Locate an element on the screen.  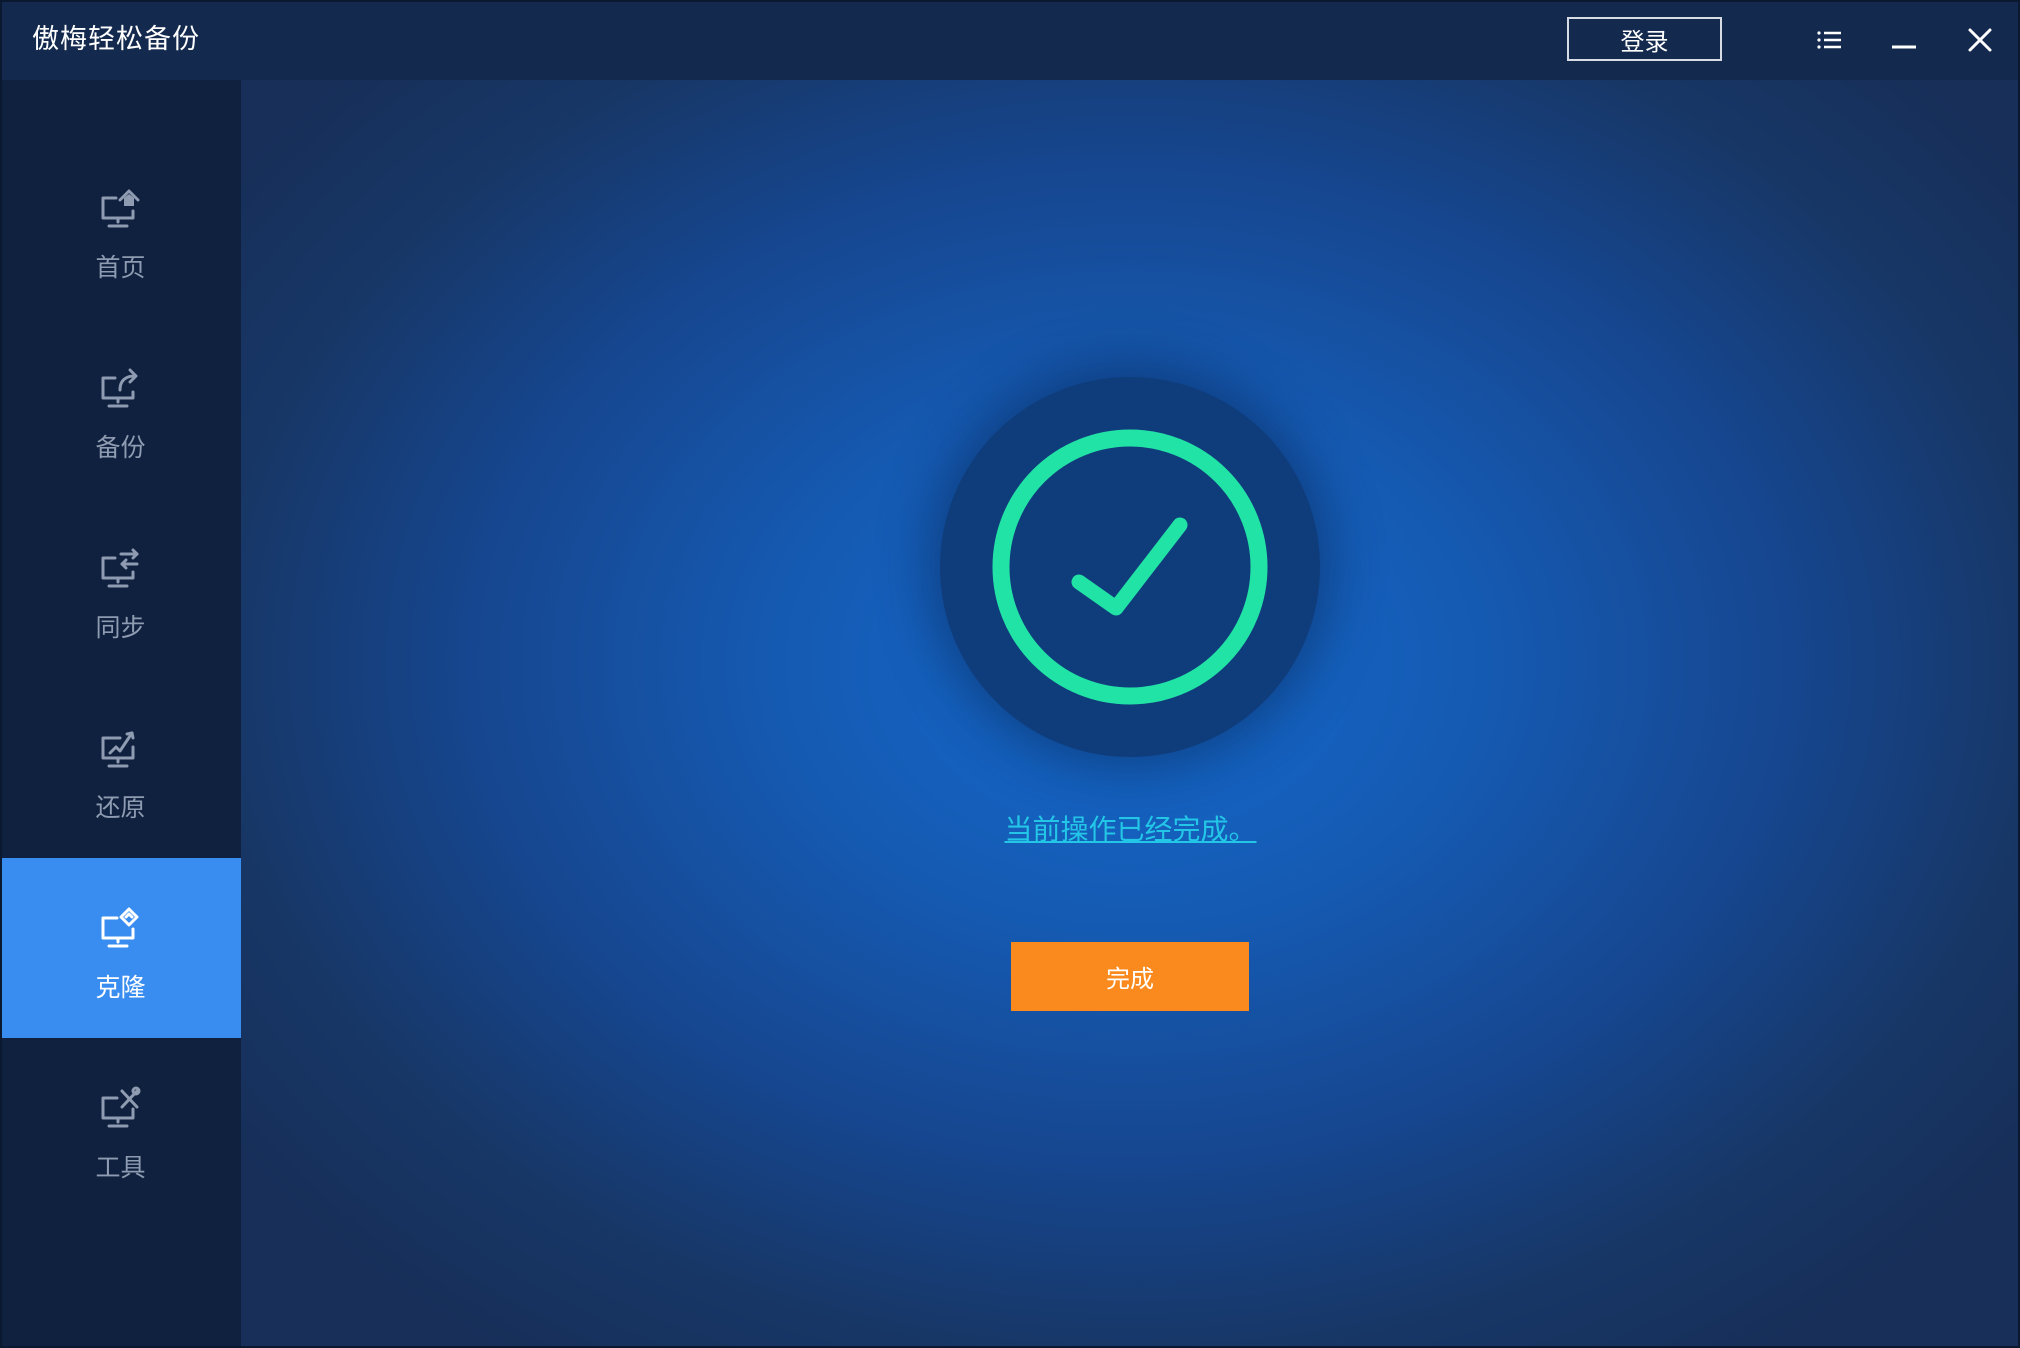
sidebar-item-label: 克隆 is located at coordinates (120, 987).